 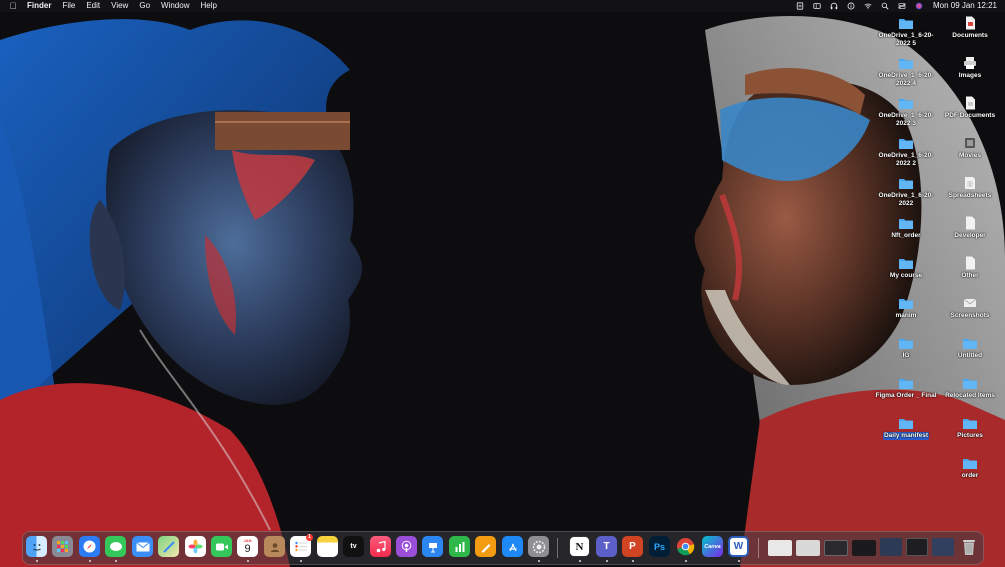 What do you see at coordinates (970, 108) in the screenshot?
I see `desktop-item-pdf-documents: PDF Documents` at bounding box center [970, 108].